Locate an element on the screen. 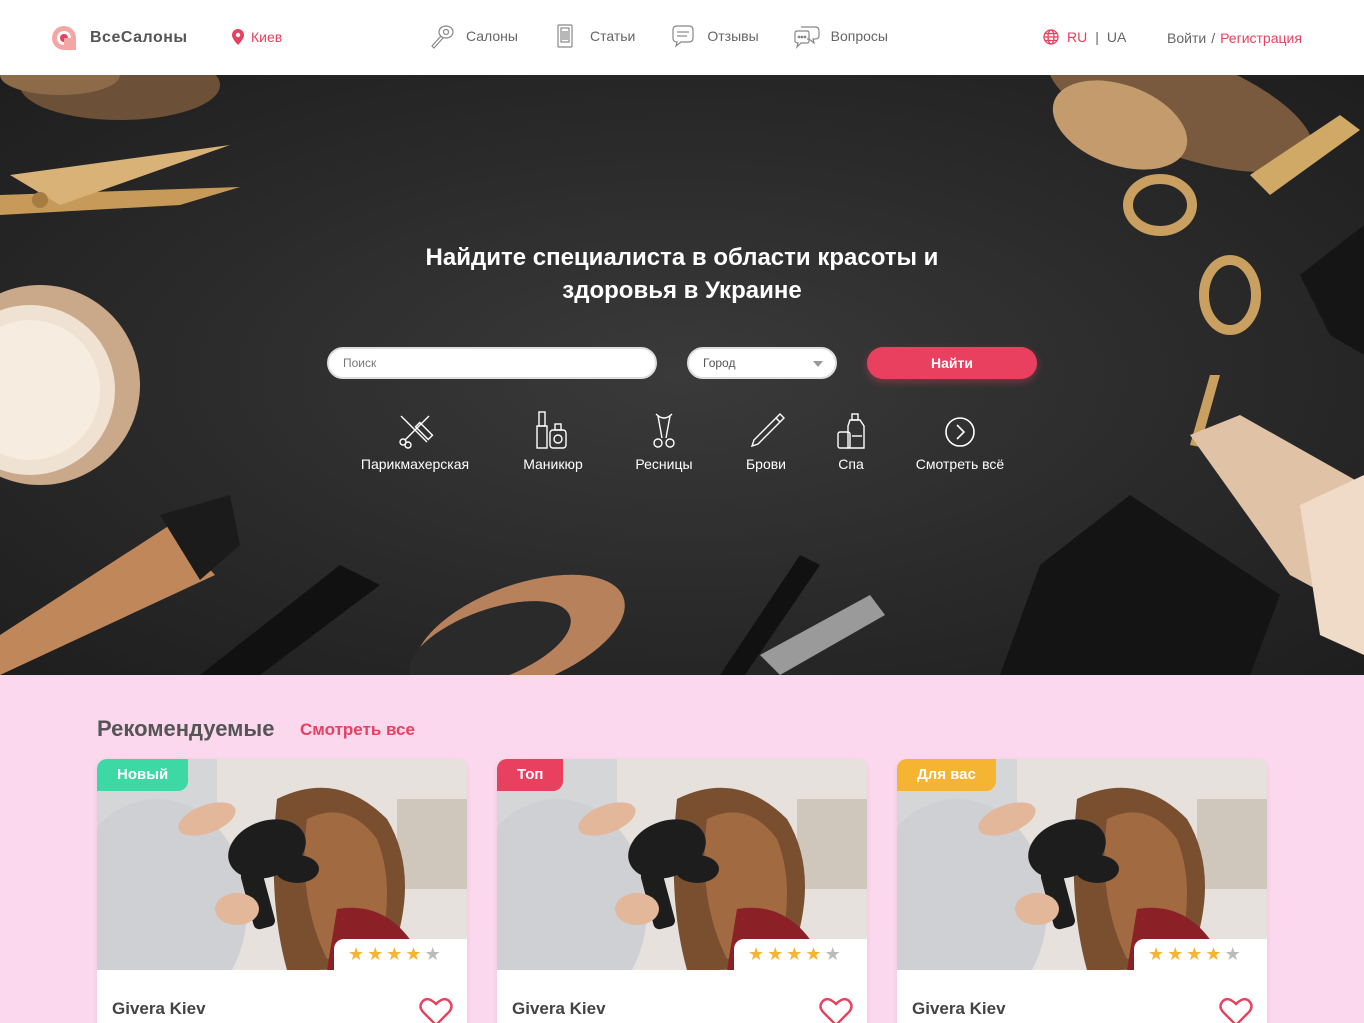 This screenshot has height=1023, width=1364. nav-item-articles: Статьи is located at coordinates (593, 36).